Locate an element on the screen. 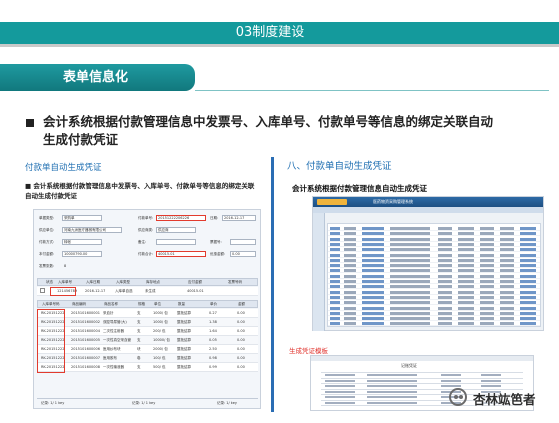 This screenshot has height=423, width=559. grid-cell: 二次性注射器 is located at coordinates (113, 331).